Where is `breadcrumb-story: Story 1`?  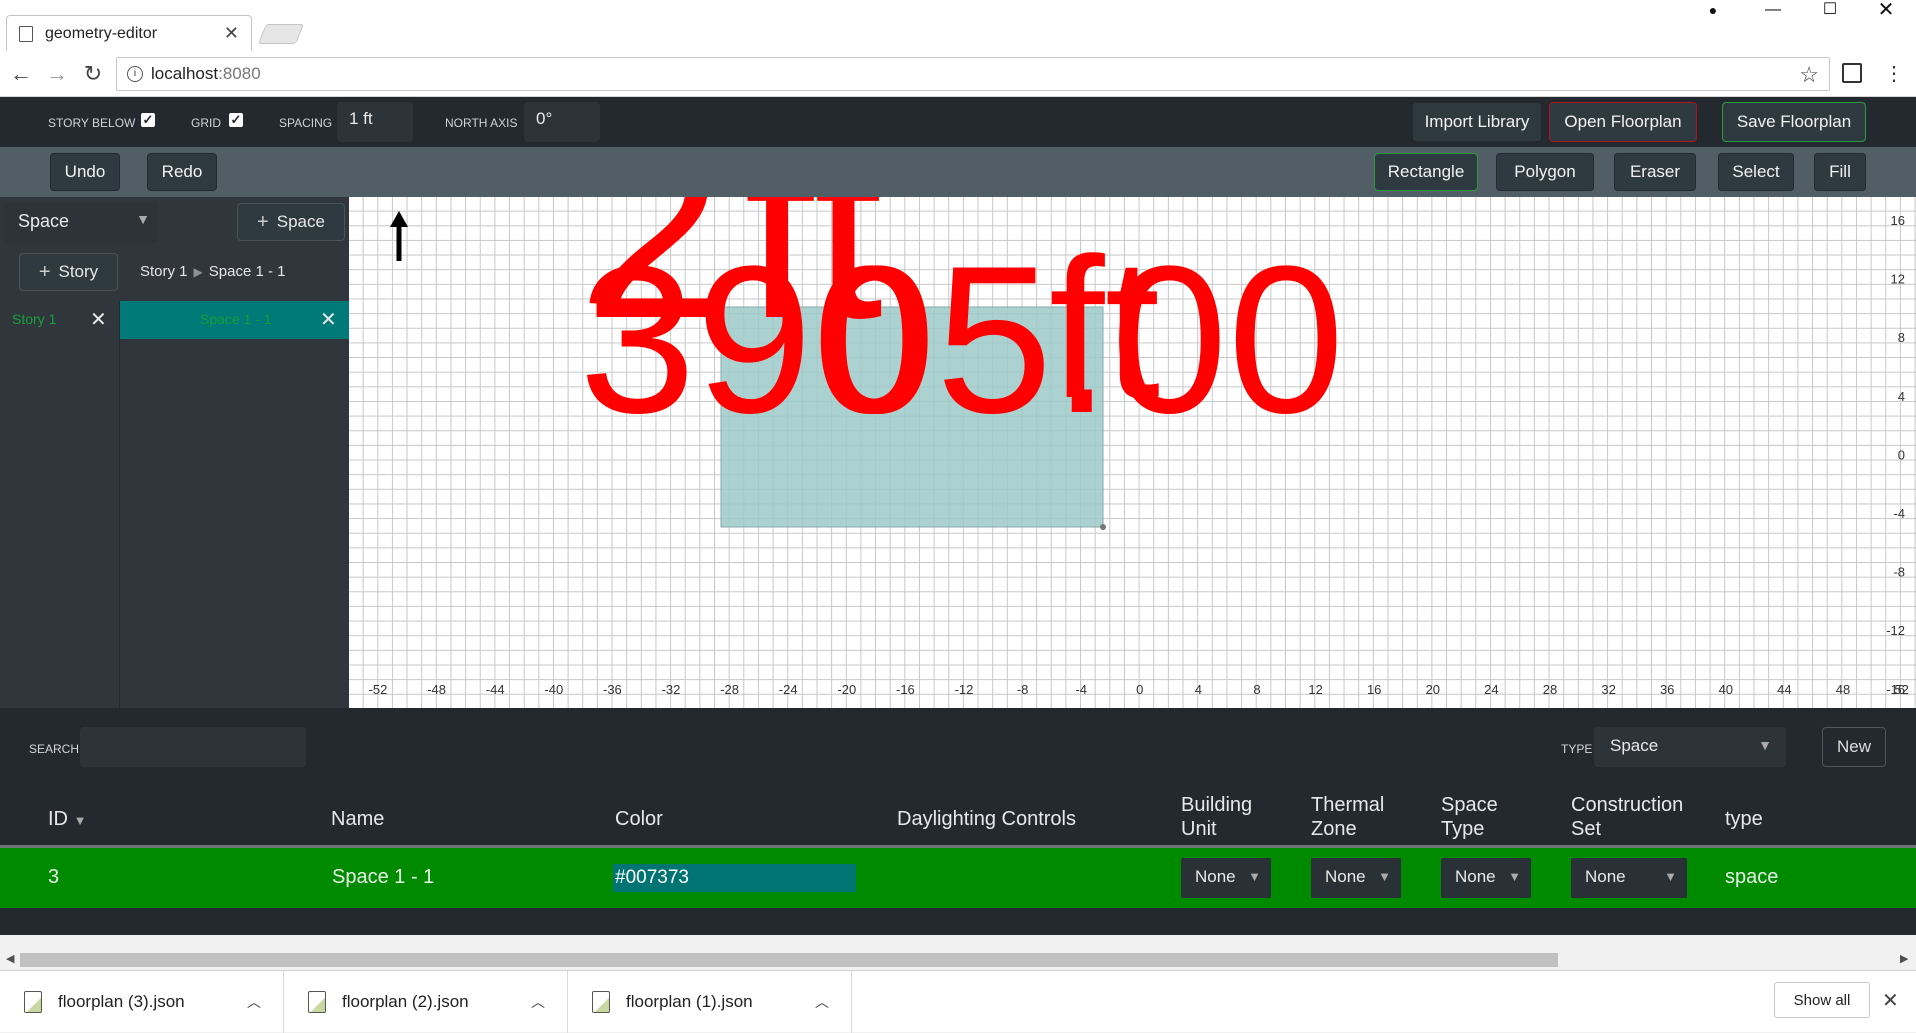 breadcrumb-story: Story 1 is located at coordinates (164, 271).